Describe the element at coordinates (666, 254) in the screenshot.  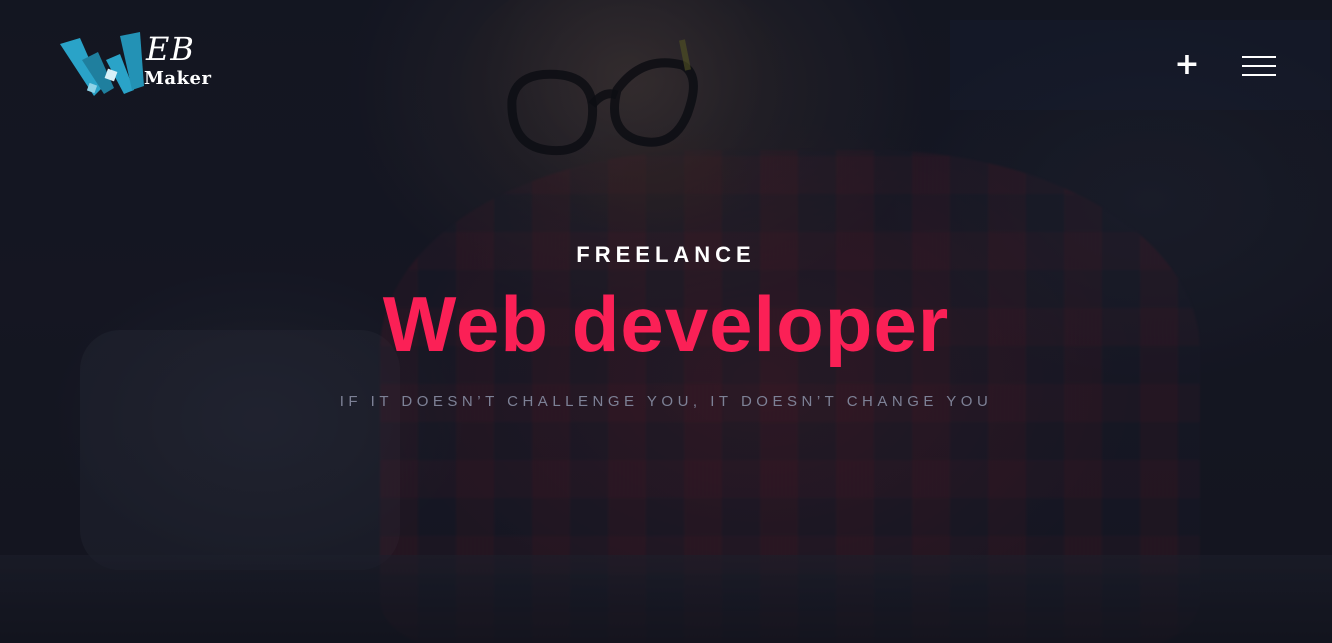
I see `hero-kicker: FREELANCE` at that location.